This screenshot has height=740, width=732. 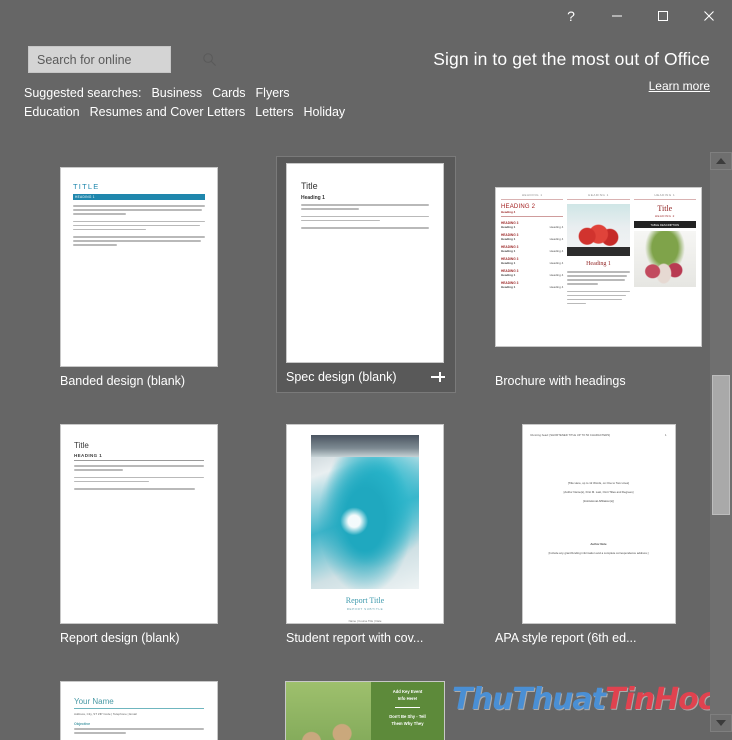 I want to click on close-icon, so click(x=709, y=16).